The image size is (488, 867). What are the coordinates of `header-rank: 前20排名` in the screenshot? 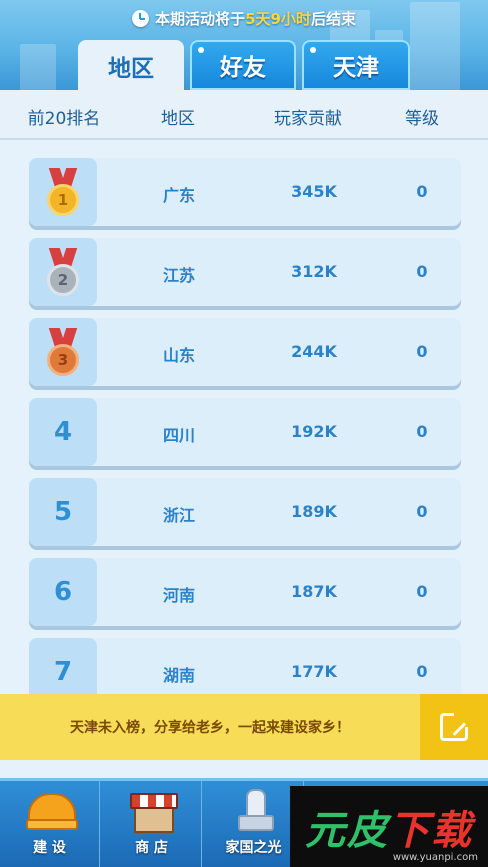 It's located at (64, 119).